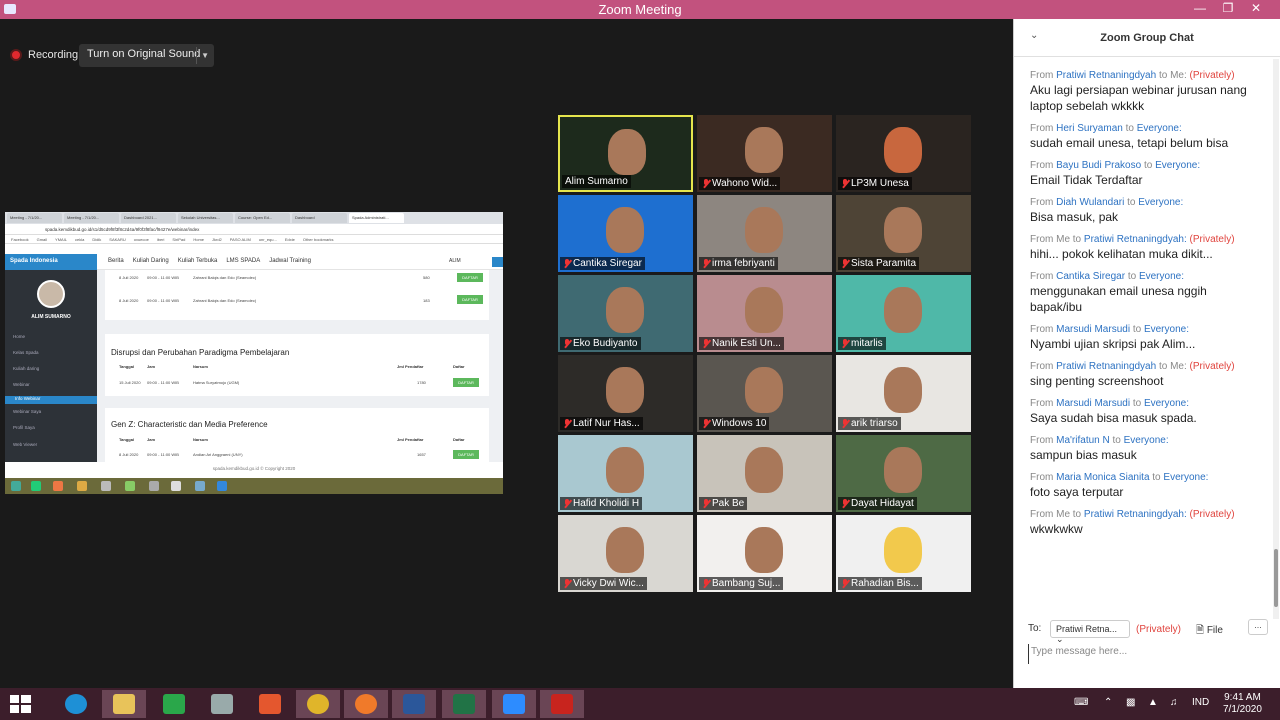 This screenshot has height=720, width=1280. I want to click on firefox-taskbar-button, so click(366, 704).